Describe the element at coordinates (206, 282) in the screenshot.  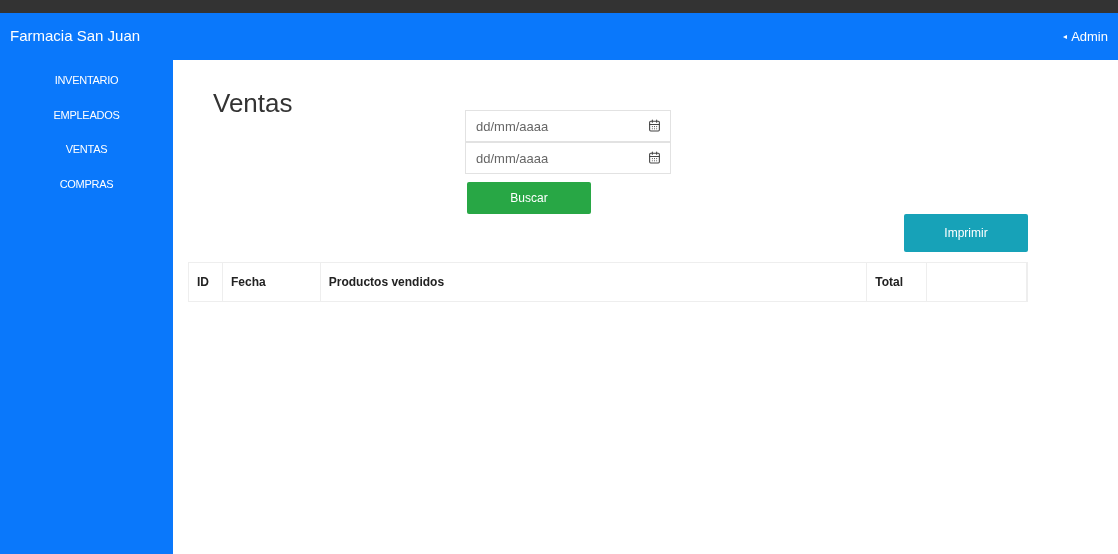
I see `column-header: ID` at that location.